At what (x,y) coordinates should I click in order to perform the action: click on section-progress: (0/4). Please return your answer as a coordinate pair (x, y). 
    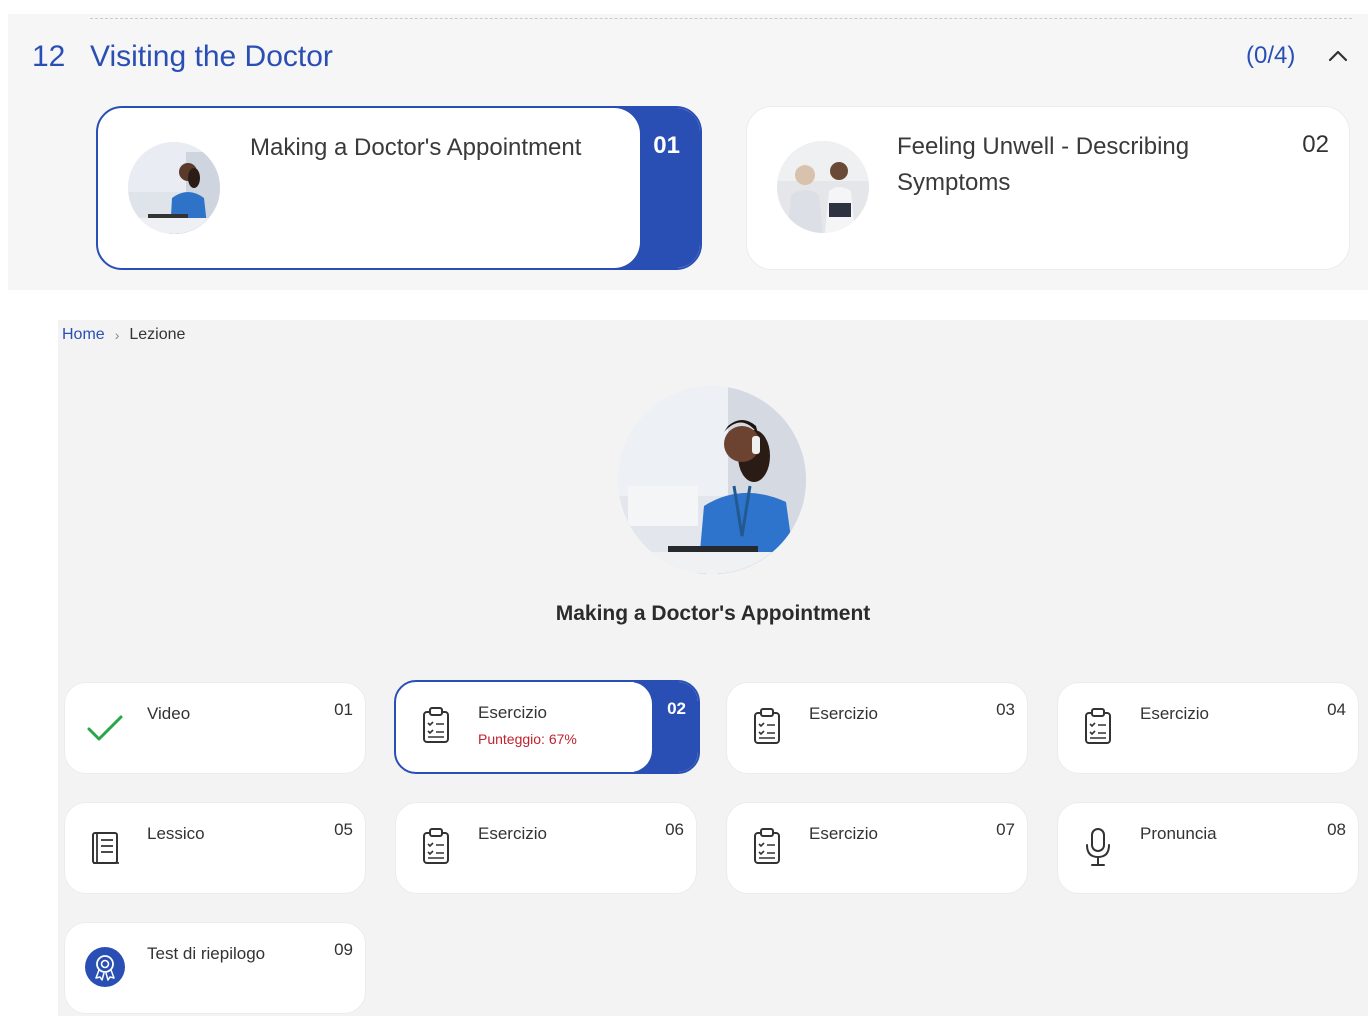
    Looking at the image, I should click on (1271, 55).